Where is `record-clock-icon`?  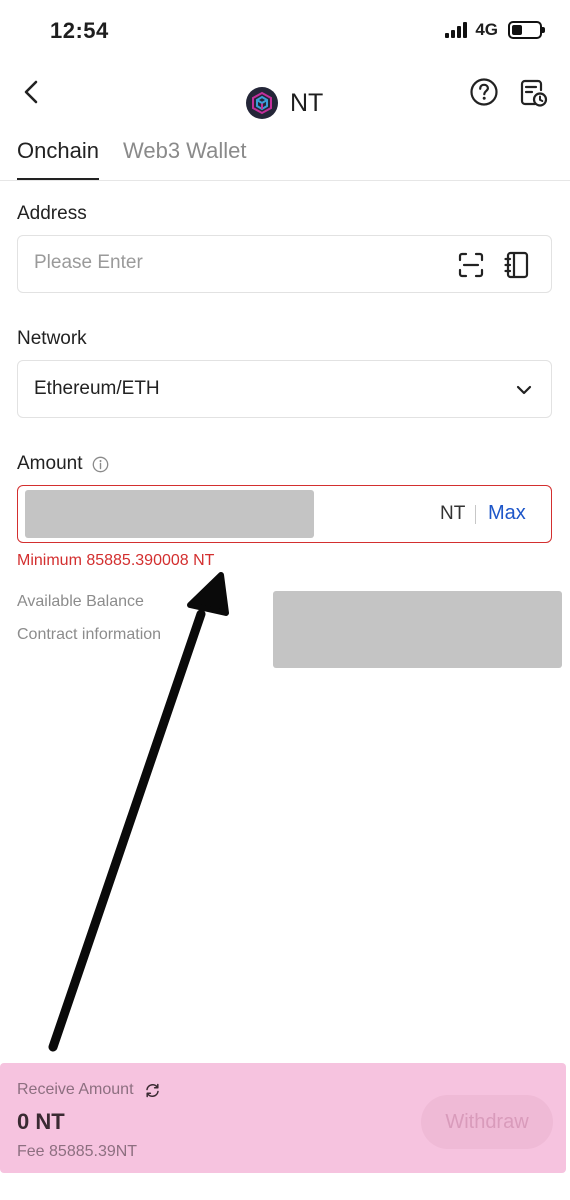
record-clock-icon is located at coordinates (534, 93).